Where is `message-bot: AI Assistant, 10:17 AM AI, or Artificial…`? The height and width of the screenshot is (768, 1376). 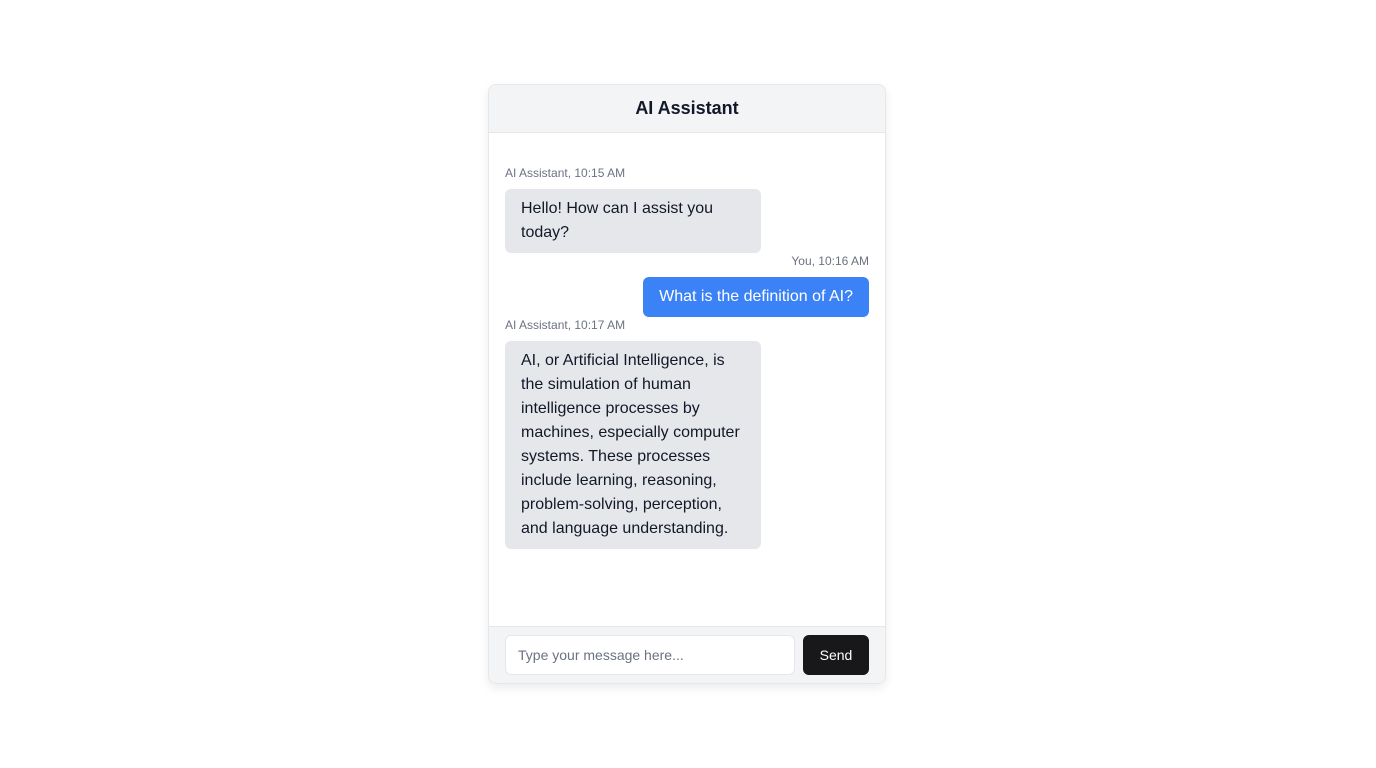
message-bot: AI Assistant, 10:17 AM AI, or Artificial… is located at coordinates (687, 433).